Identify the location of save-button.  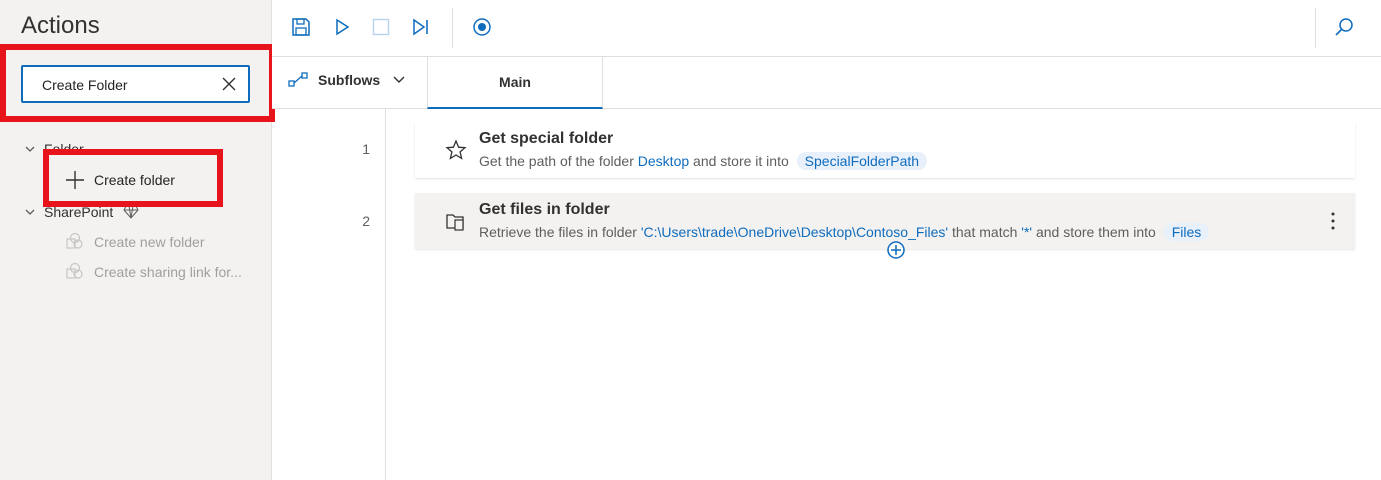
(301, 27).